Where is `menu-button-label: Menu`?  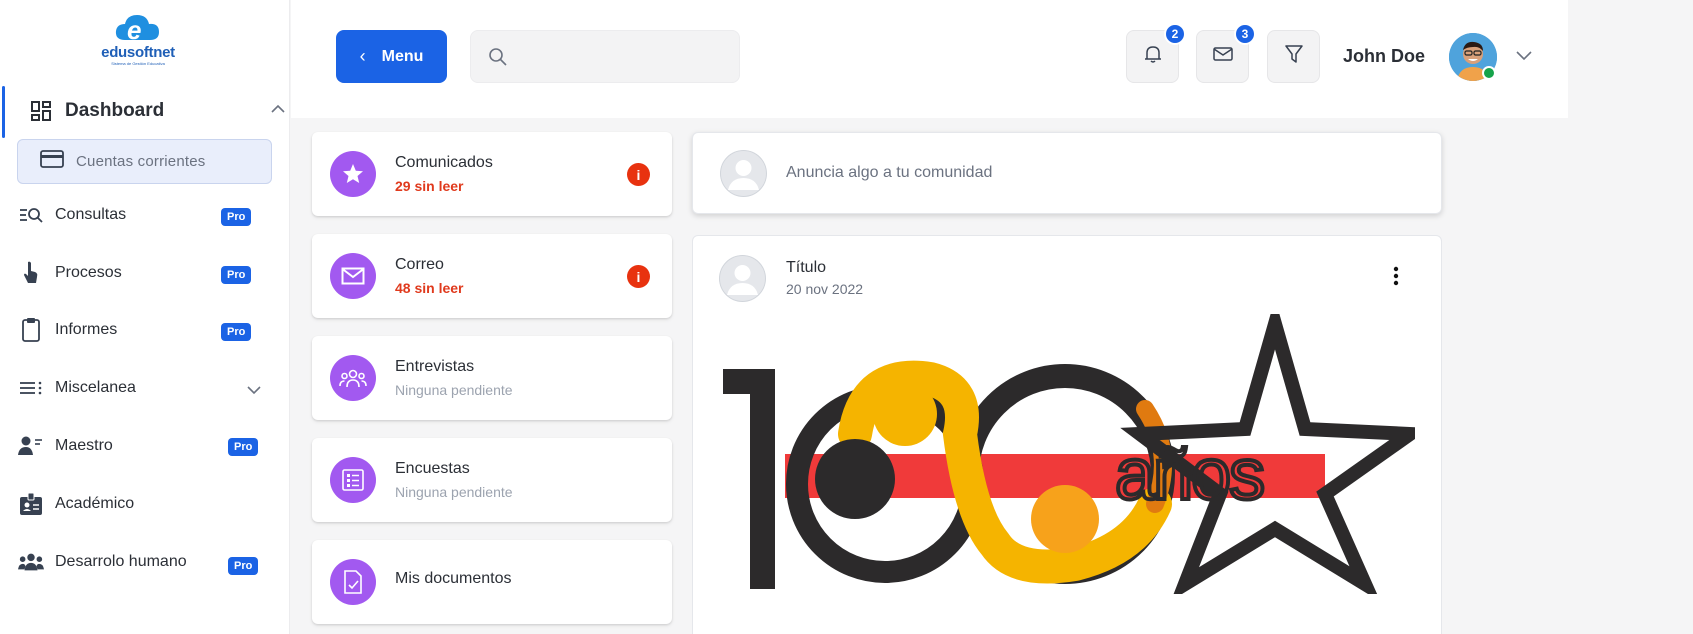
menu-button-label: Menu is located at coordinates (402, 56).